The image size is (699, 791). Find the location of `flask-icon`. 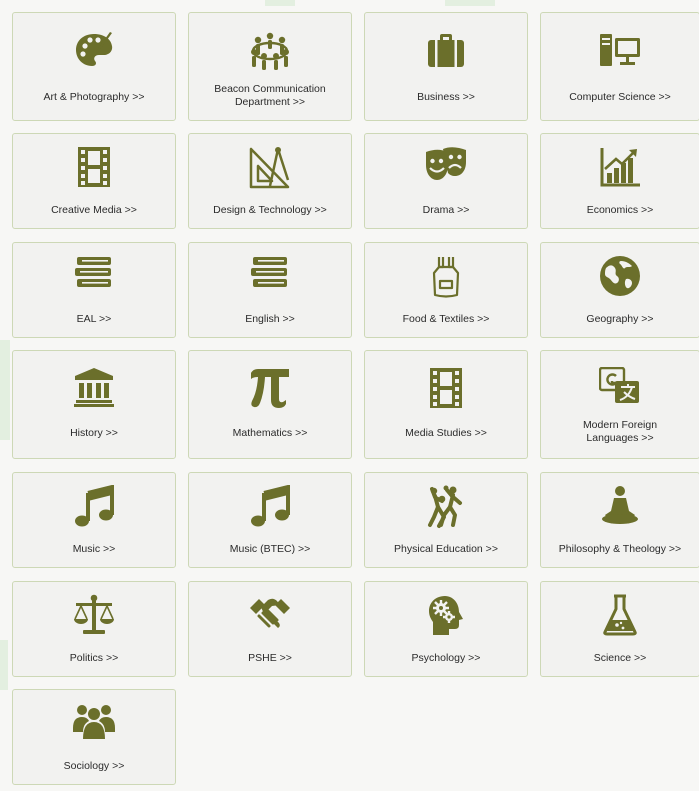

flask-icon is located at coordinates (620, 615).